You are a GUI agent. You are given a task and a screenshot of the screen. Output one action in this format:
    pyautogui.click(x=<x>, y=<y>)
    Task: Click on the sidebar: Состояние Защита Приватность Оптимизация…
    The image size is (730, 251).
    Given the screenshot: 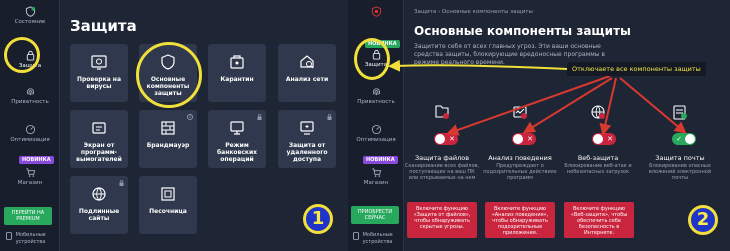 What is the action you would take?
    pyautogui.click(x=30, y=125)
    